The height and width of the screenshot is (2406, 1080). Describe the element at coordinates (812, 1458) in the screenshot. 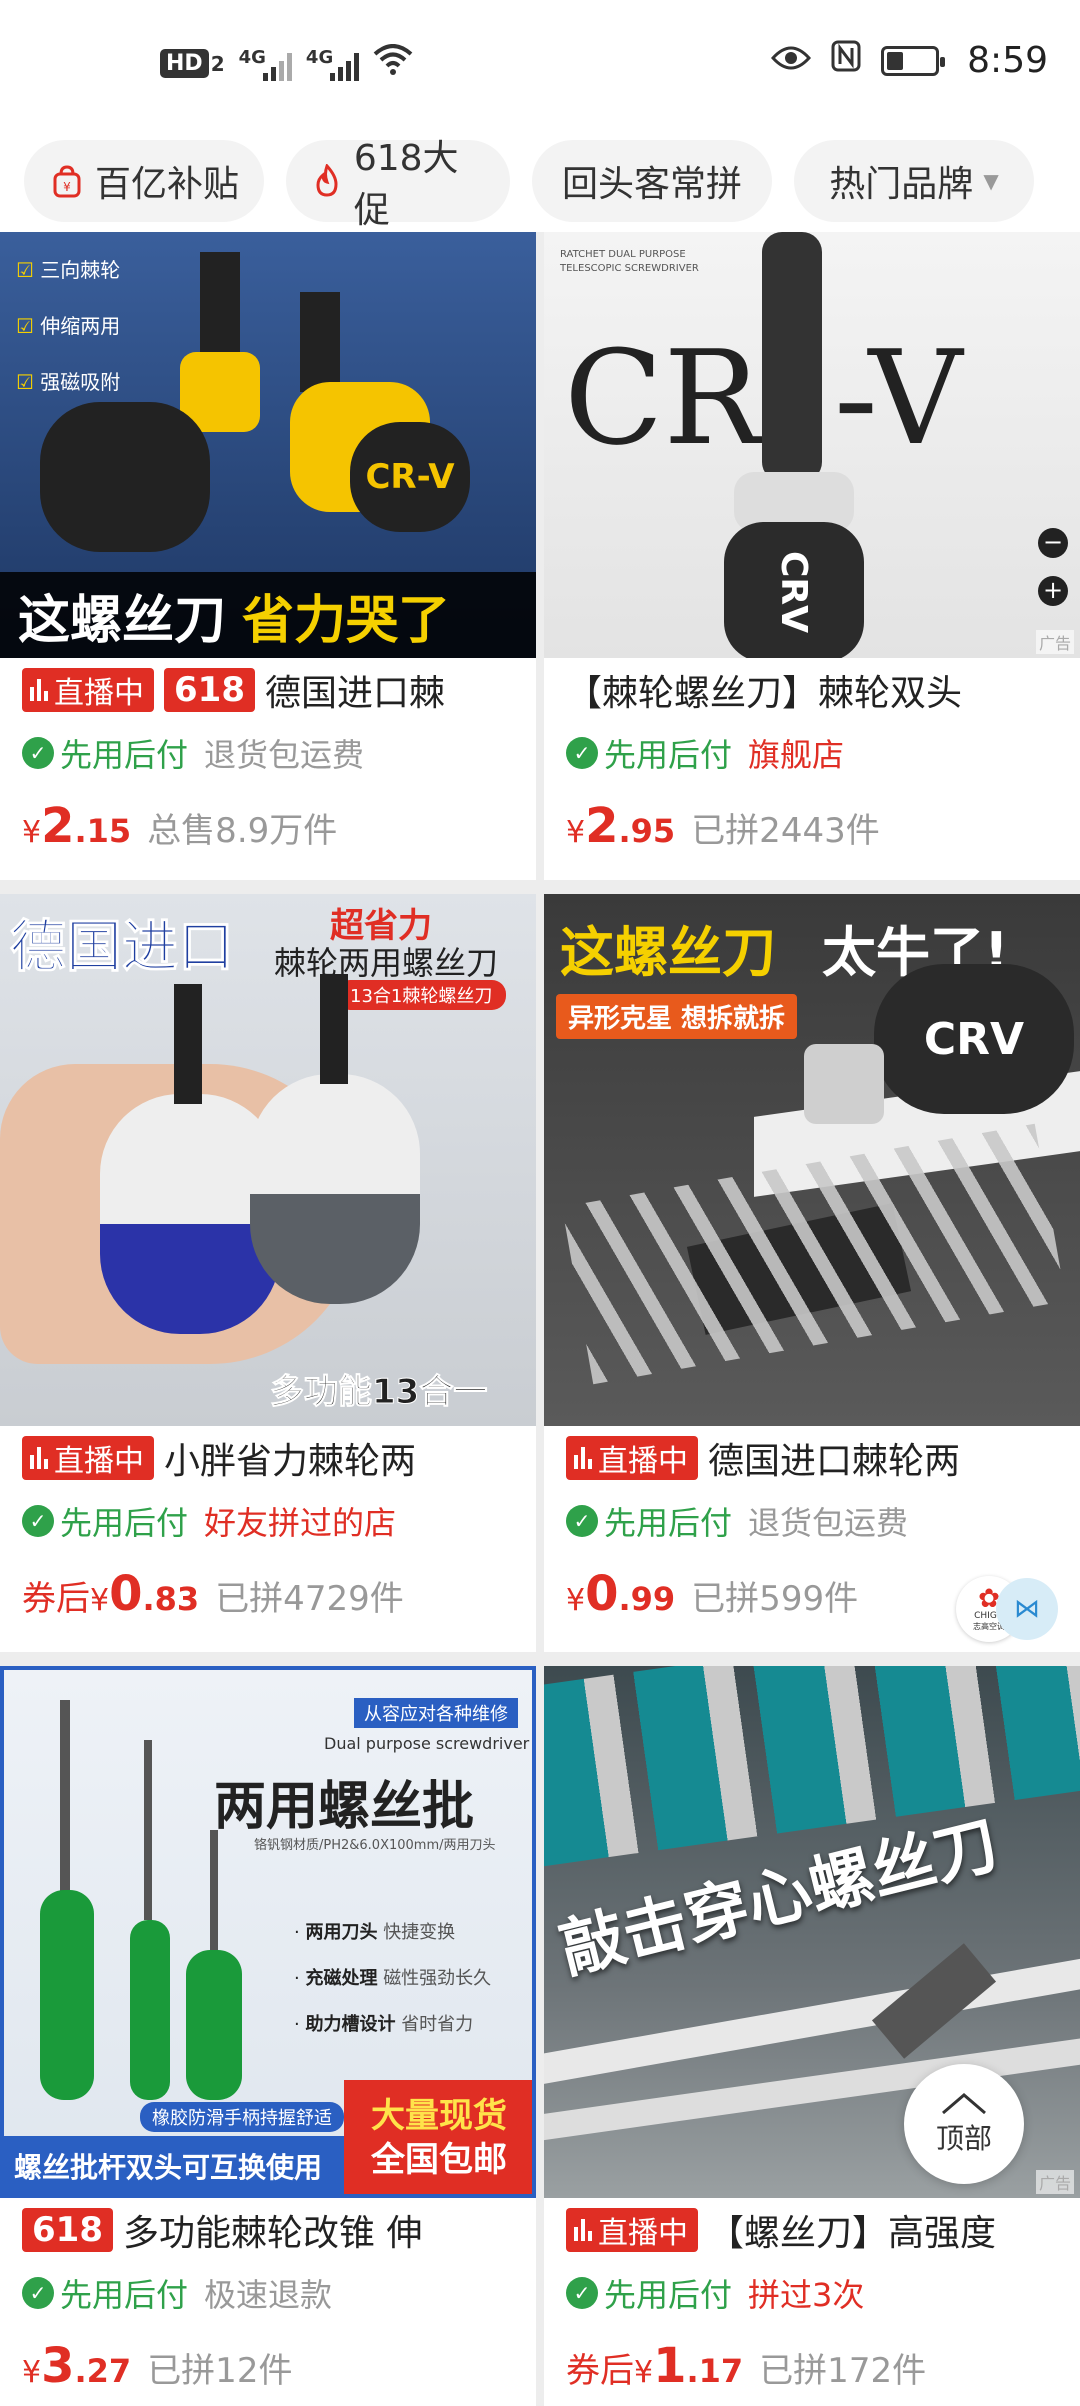

I see `product-title-row: 直播中 德国进口棘轮两` at that location.